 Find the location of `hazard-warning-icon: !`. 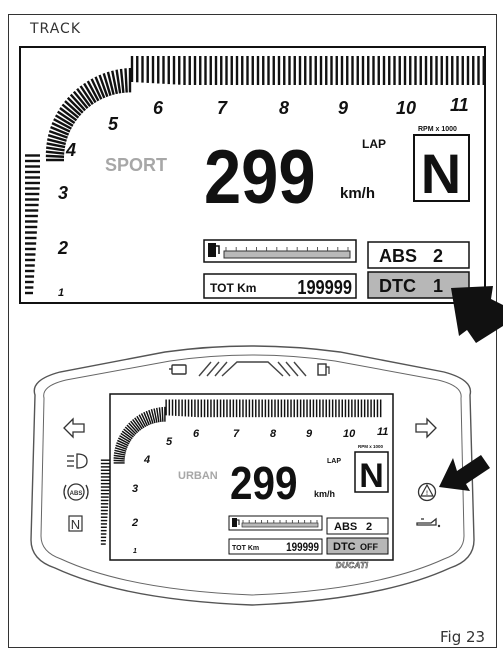

hazard-warning-icon: ! is located at coordinates (427, 492).